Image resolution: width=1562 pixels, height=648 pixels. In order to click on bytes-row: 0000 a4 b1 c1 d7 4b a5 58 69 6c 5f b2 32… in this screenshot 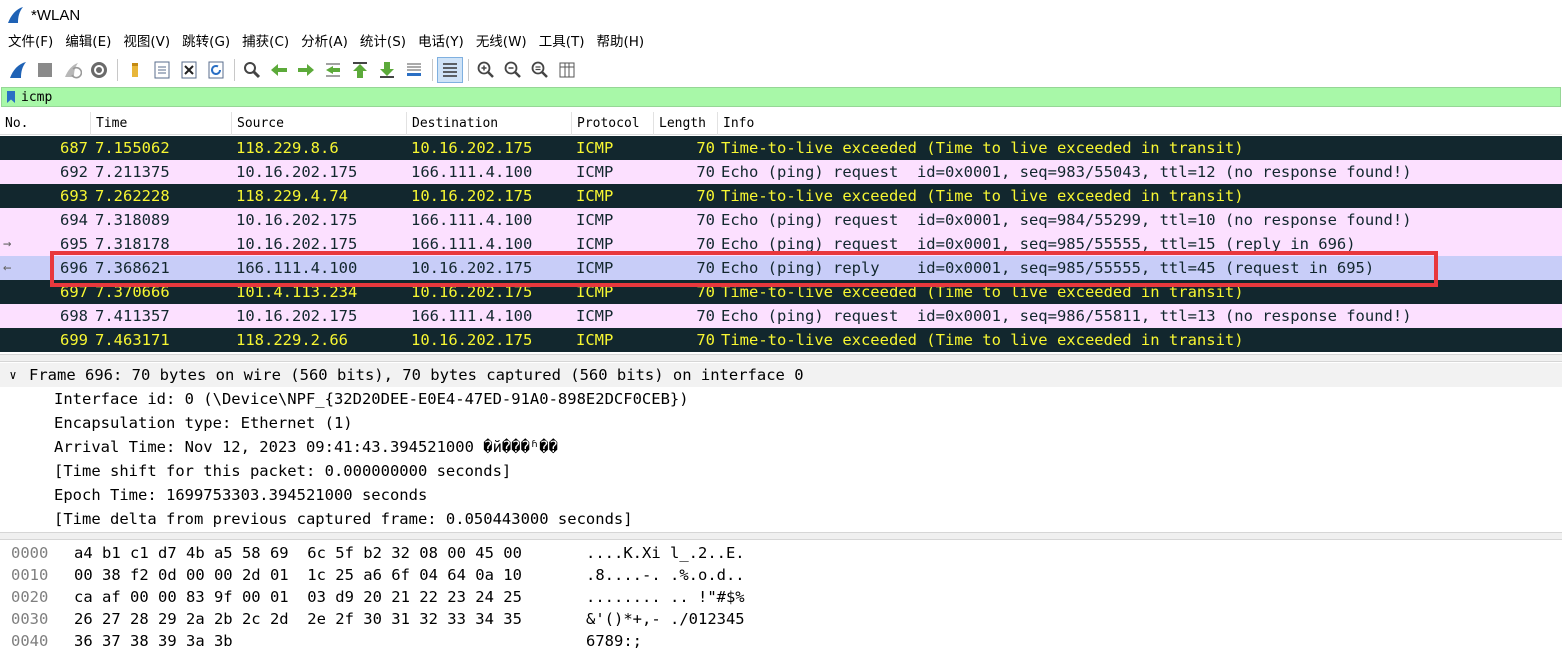, I will do `click(781, 553)`.